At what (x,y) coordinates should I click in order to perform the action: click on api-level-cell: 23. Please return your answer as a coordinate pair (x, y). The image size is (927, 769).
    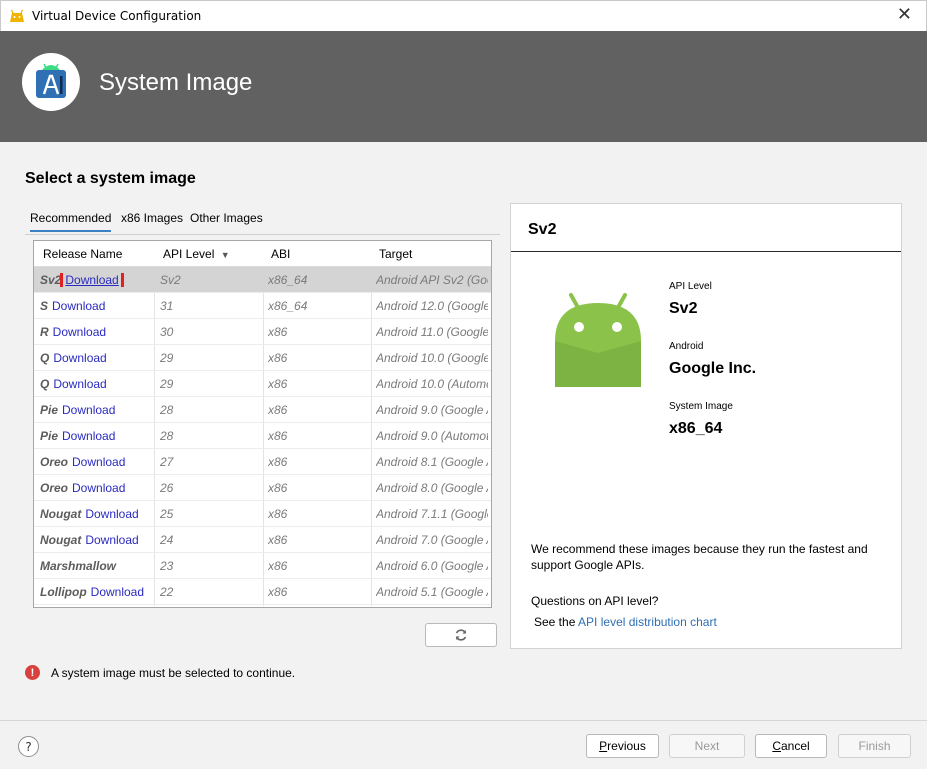
    Looking at the image, I should click on (167, 566).